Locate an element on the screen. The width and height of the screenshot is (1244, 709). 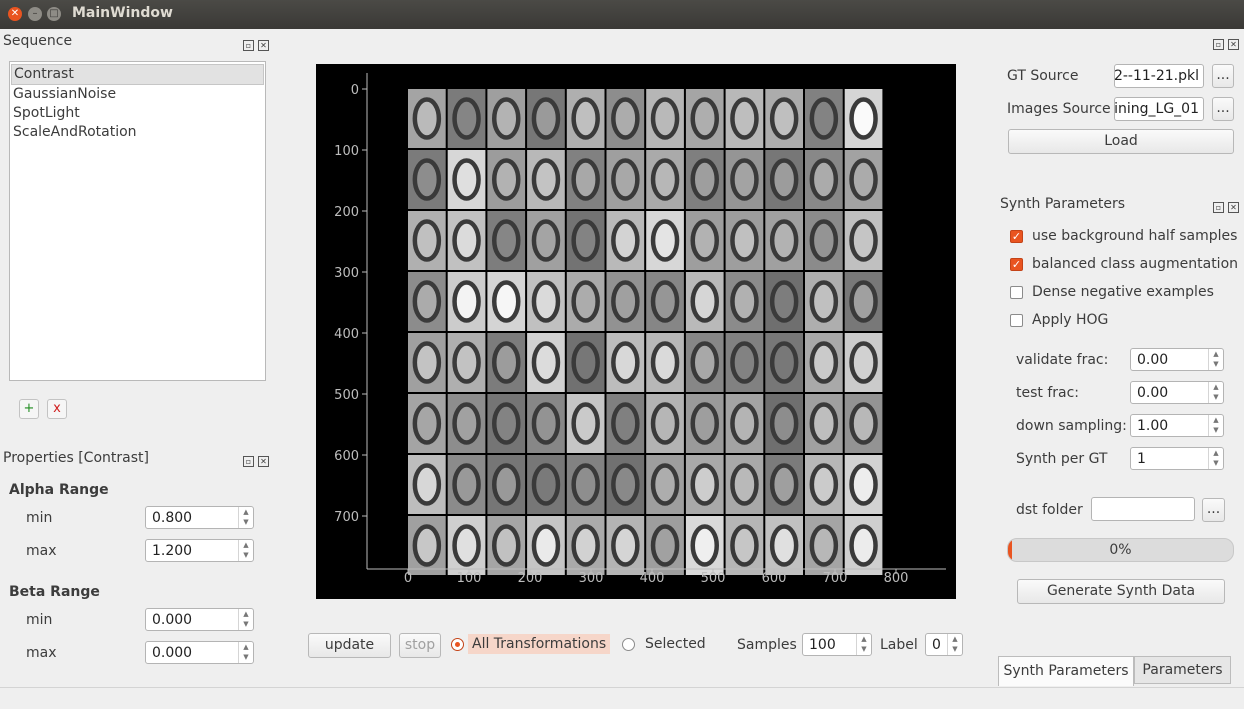
load-button: Load is located at coordinates (1121, 141).